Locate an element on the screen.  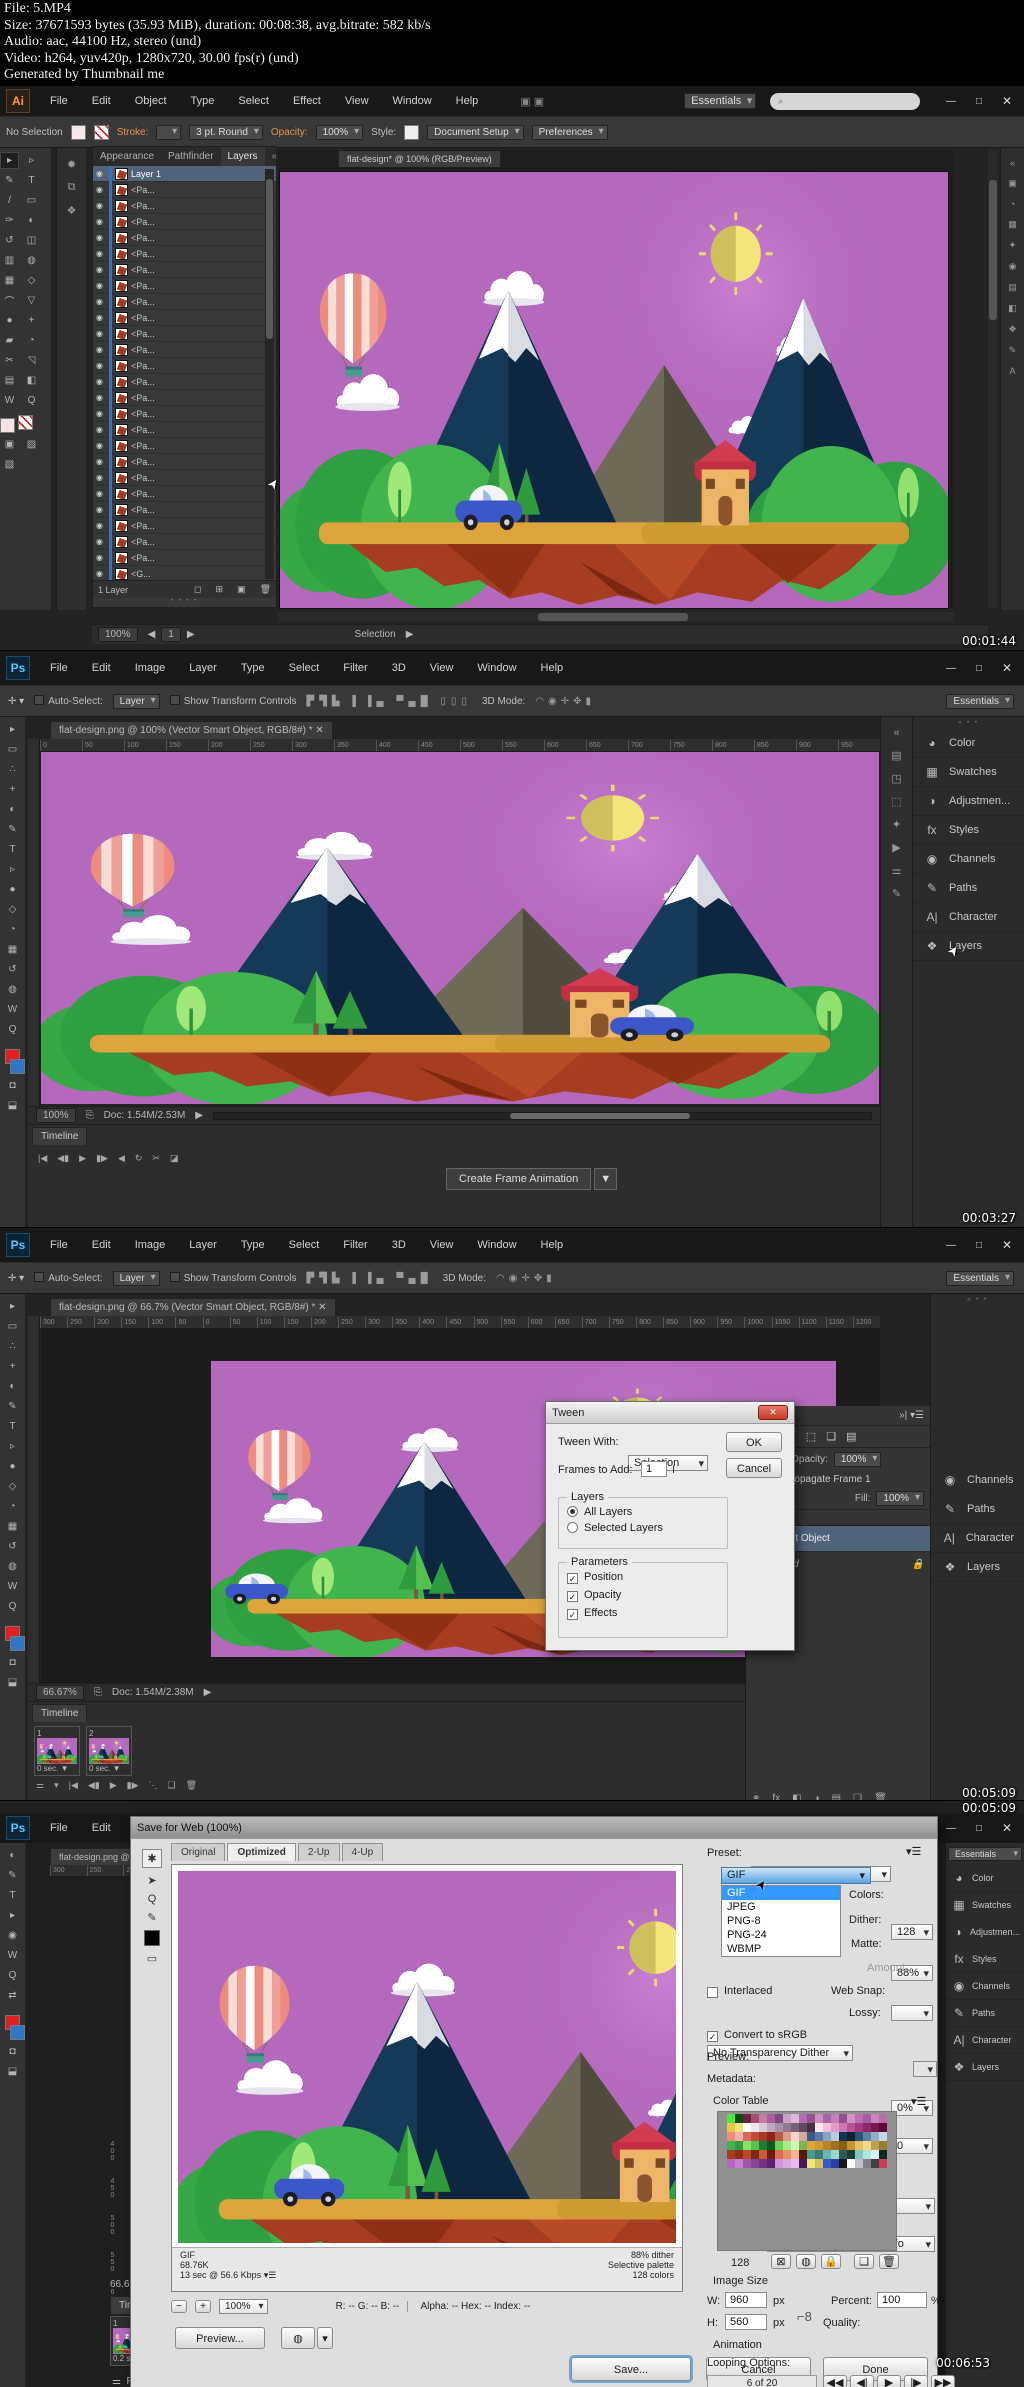
timeline-tab: Timeline is located at coordinates (60, 1136).